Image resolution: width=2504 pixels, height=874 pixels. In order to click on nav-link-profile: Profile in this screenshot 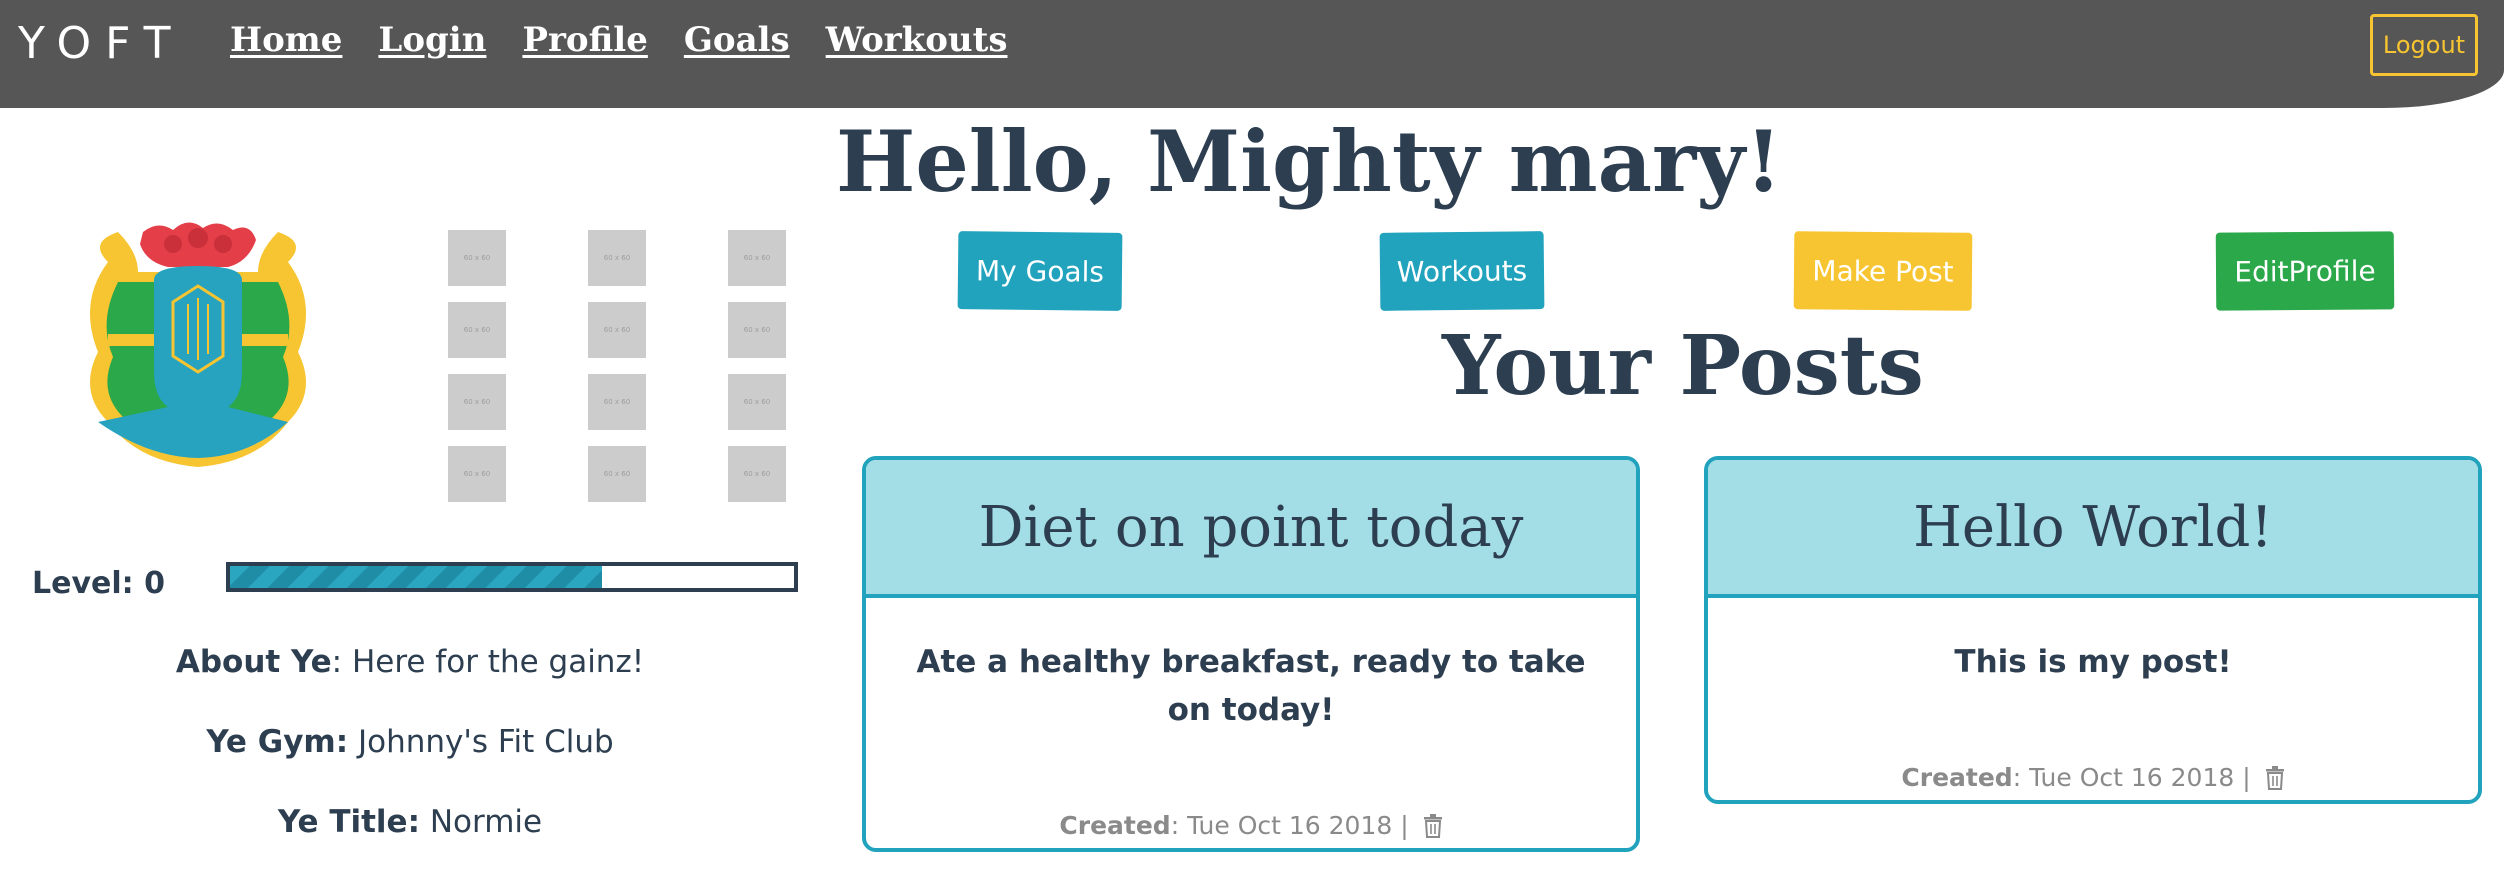, I will do `click(584, 40)`.